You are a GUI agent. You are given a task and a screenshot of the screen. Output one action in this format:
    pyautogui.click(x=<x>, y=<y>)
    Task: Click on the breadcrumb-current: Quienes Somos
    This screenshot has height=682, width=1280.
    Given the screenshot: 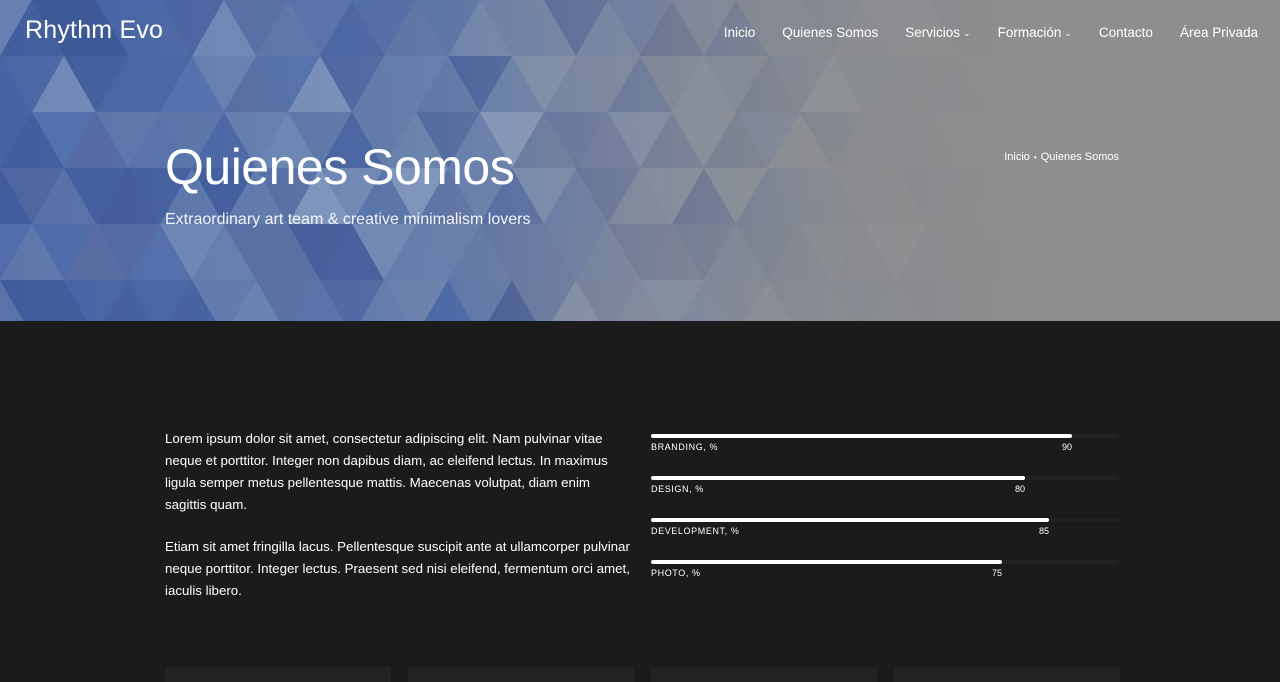 What is the action you would take?
    pyautogui.click(x=1079, y=157)
    